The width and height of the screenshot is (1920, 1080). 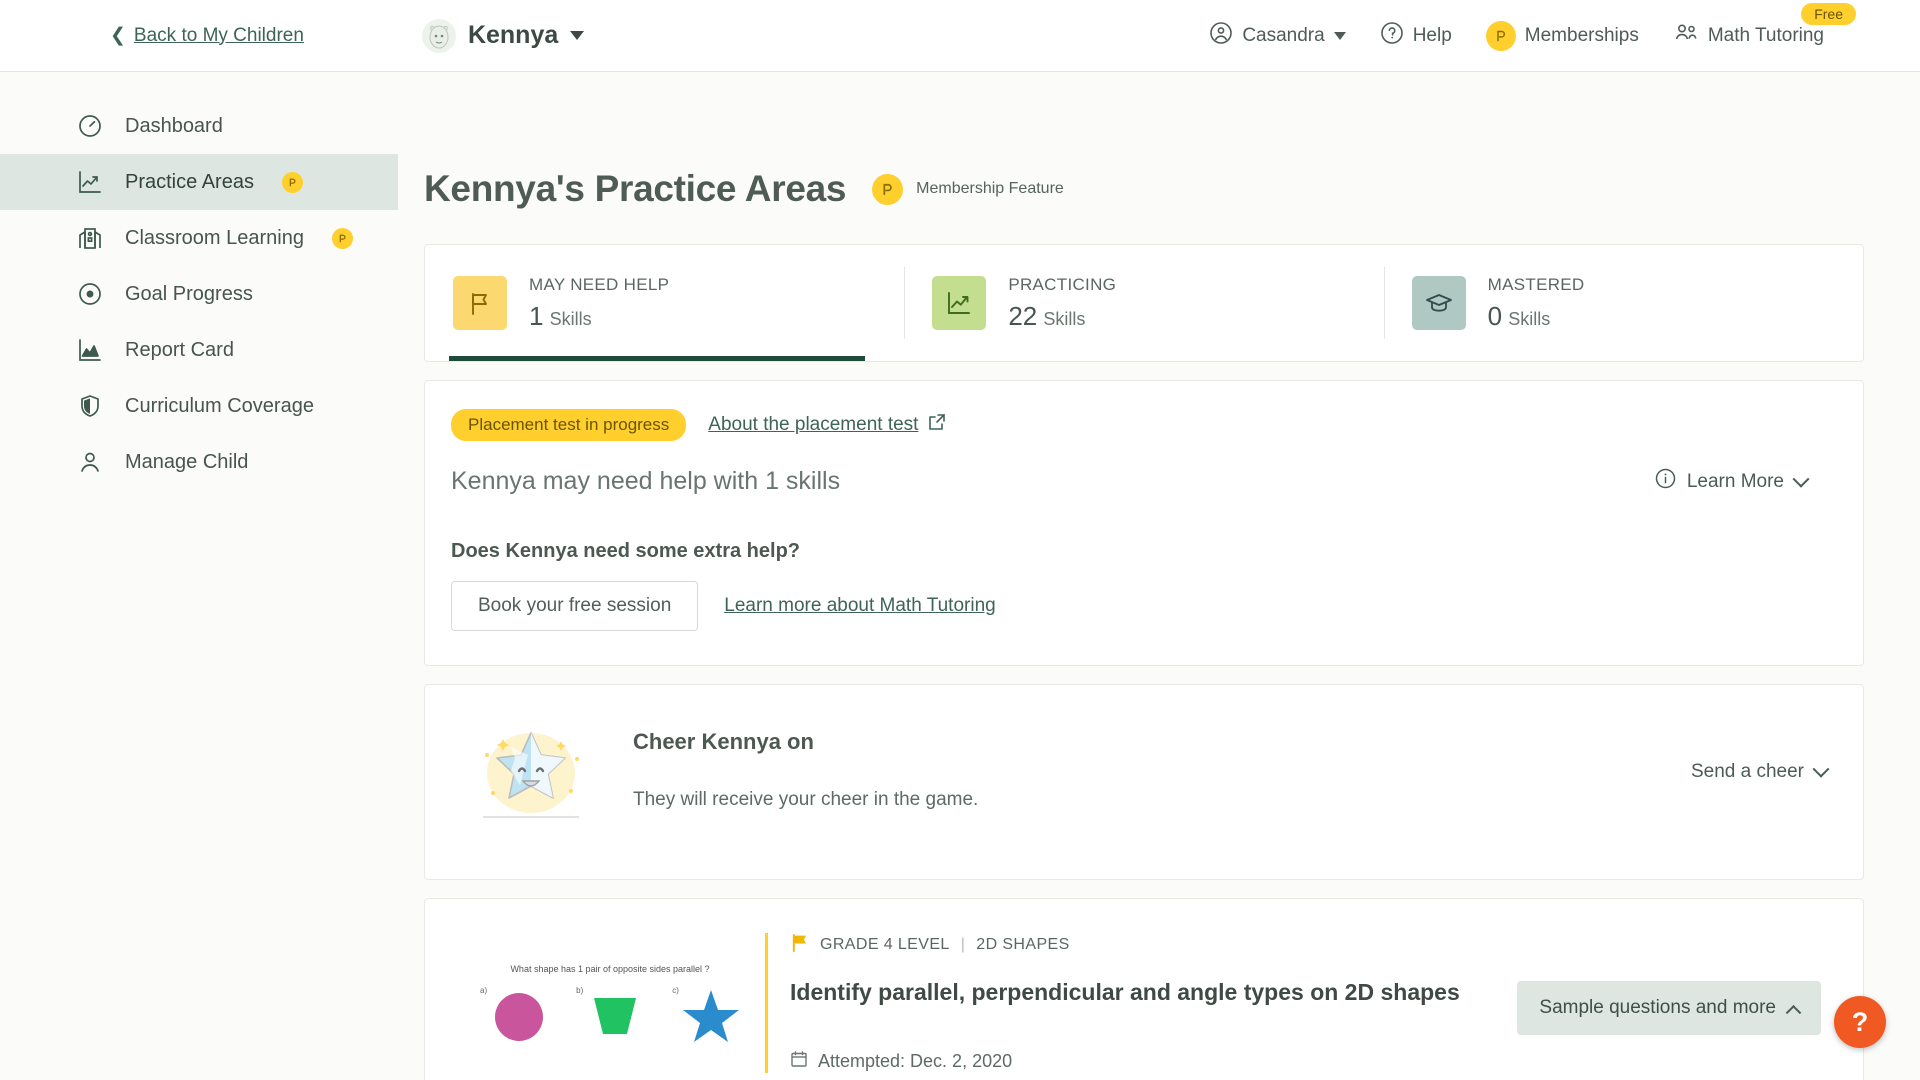 I want to click on account-menu: Casandra, so click(x=1277, y=36).